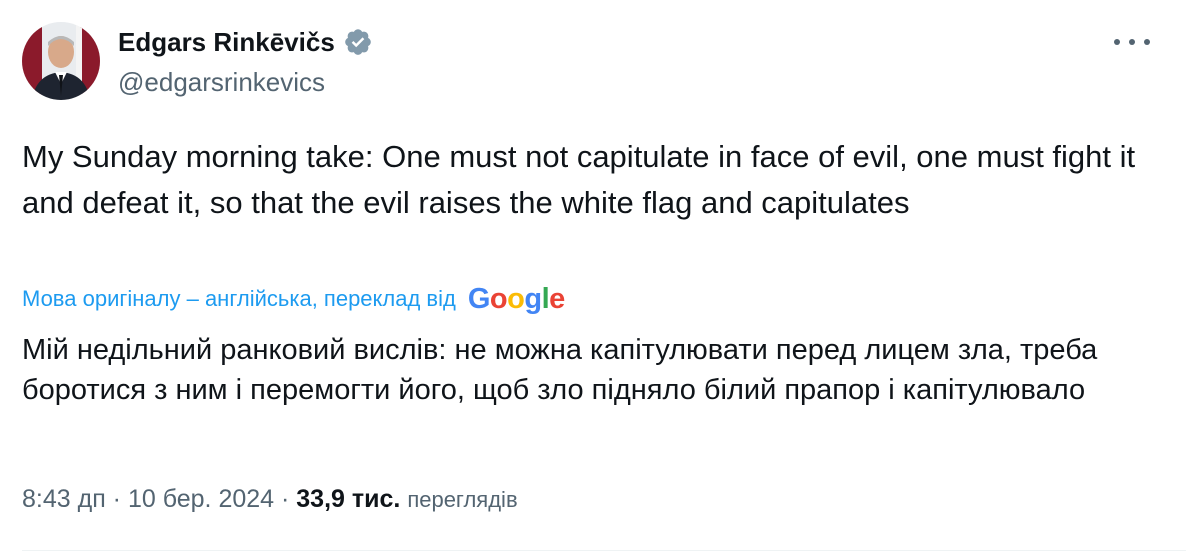 Image resolution: width=1186 pixels, height=560 pixels. I want to click on tweet-time: 8:43 дп, so click(64, 499).